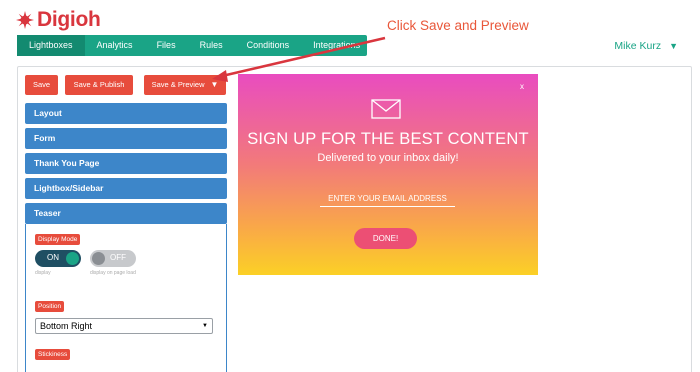 The width and height of the screenshot is (700, 372). I want to click on nav-item-conditions: Conditions, so click(268, 45).